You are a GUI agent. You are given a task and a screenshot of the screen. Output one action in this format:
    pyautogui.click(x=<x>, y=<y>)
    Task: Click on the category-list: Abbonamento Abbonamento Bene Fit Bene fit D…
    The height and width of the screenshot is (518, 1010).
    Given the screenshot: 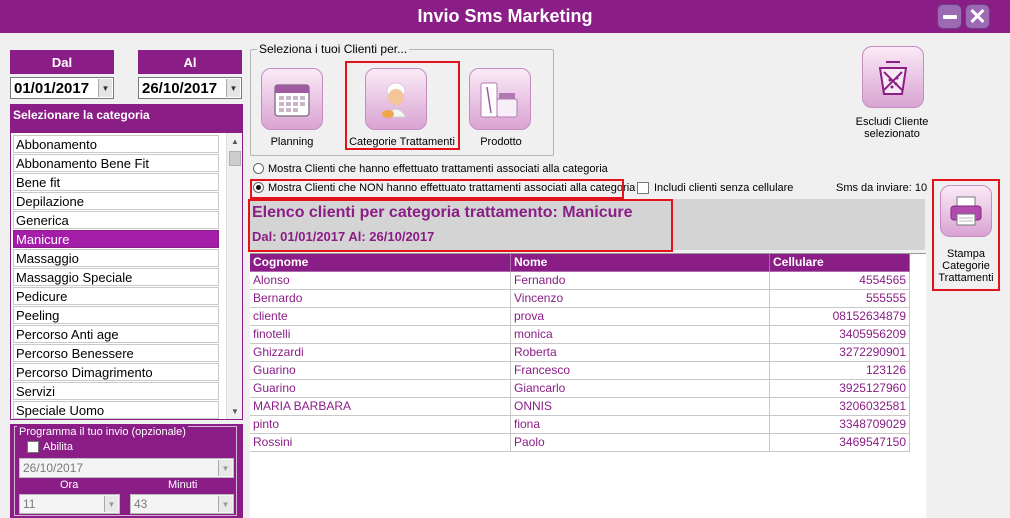 What is the action you would take?
    pyautogui.click(x=126, y=276)
    